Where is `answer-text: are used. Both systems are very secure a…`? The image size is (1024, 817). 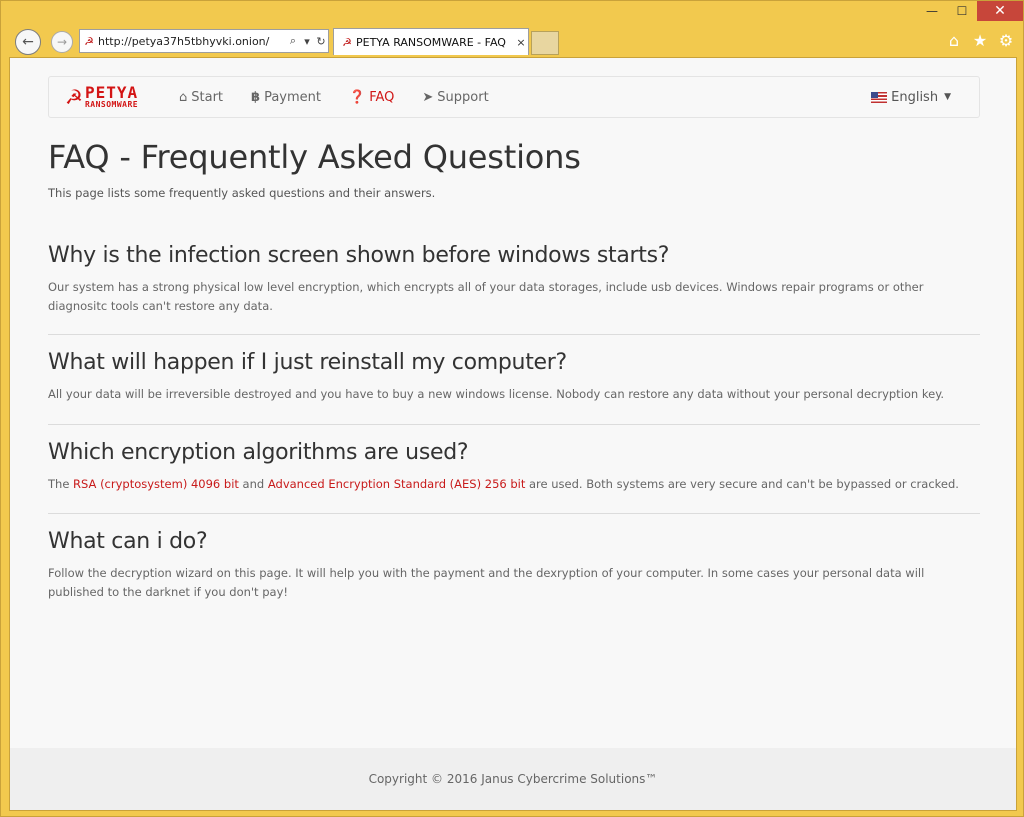
answer-text: are used. Both systems are very secure a… is located at coordinates (742, 484).